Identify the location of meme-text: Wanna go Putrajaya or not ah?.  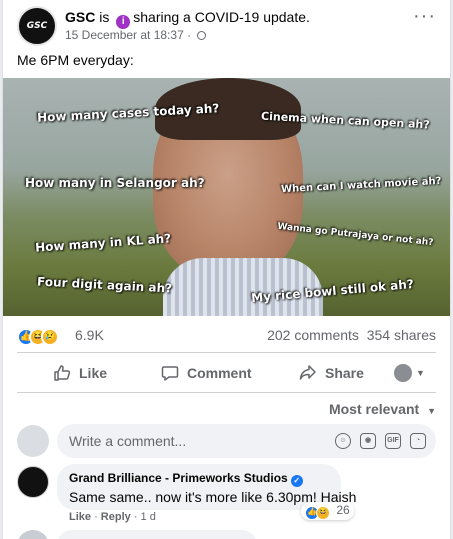
(355, 235).